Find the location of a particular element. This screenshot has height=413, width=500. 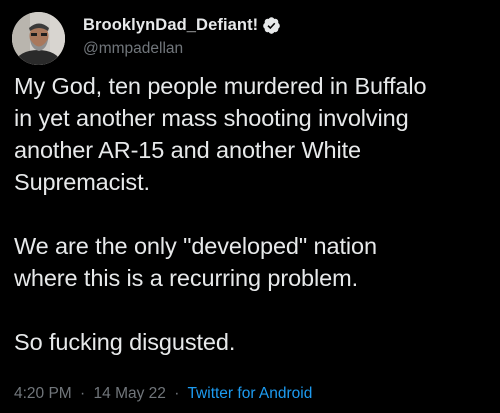

author-display-name: BrooklynDad_Defiant! is located at coordinates (170, 25).